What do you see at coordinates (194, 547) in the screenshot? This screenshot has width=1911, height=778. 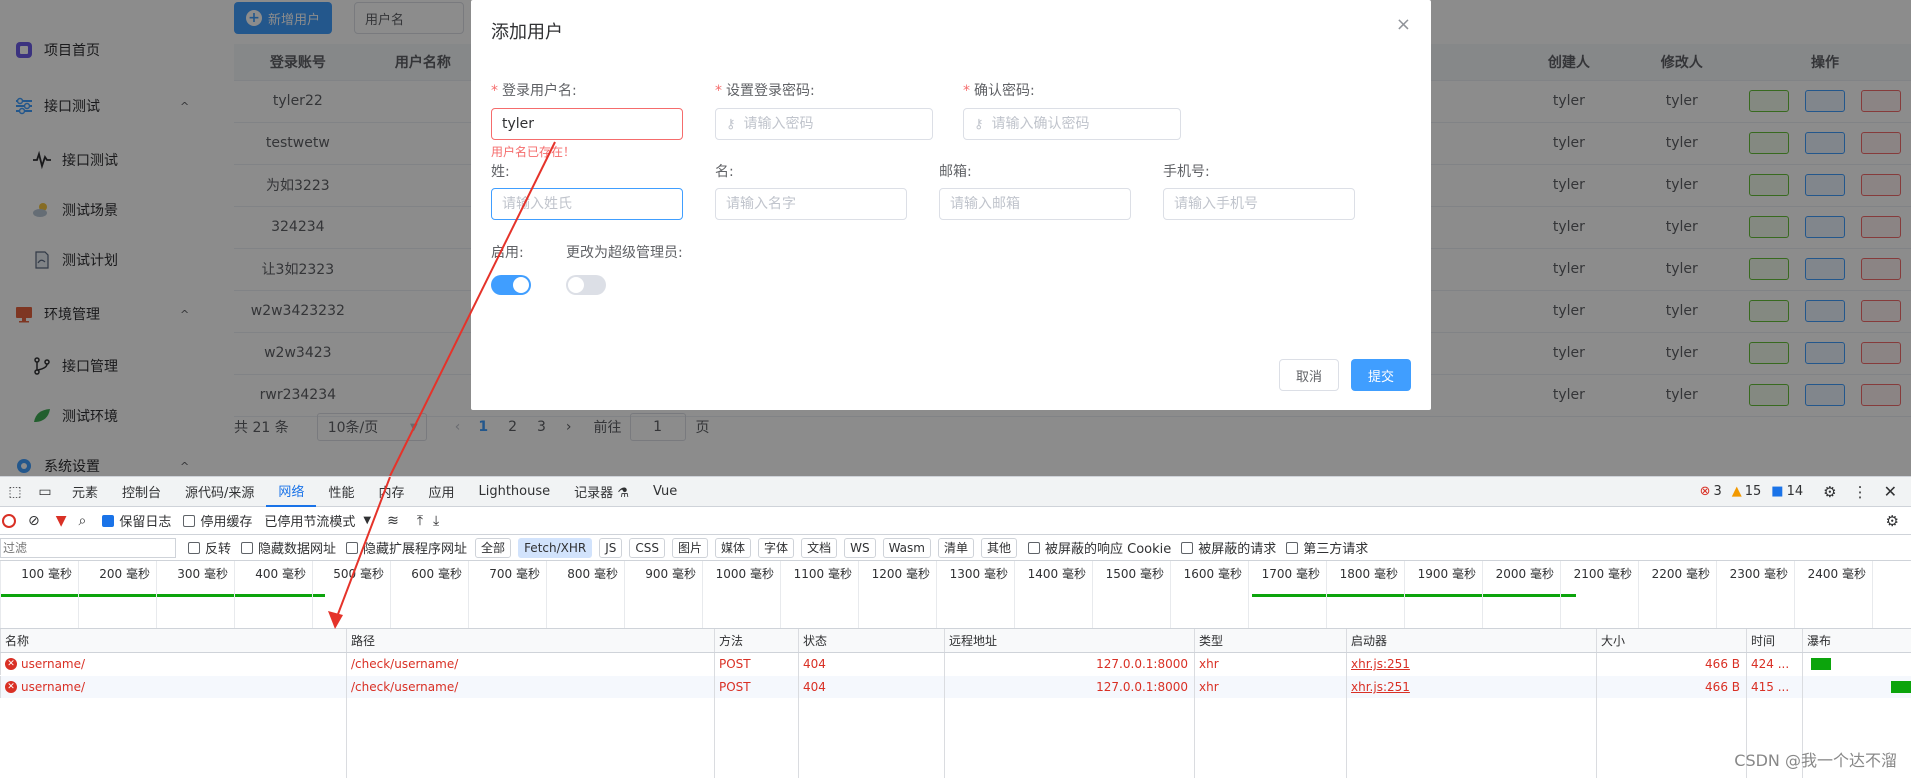 I see `invert-checkbox` at bounding box center [194, 547].